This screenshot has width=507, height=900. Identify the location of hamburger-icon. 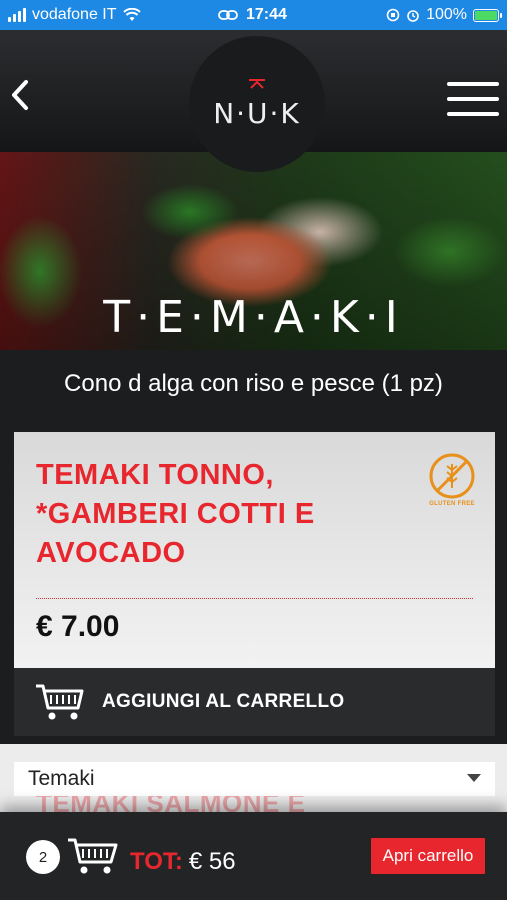
(473, 84).